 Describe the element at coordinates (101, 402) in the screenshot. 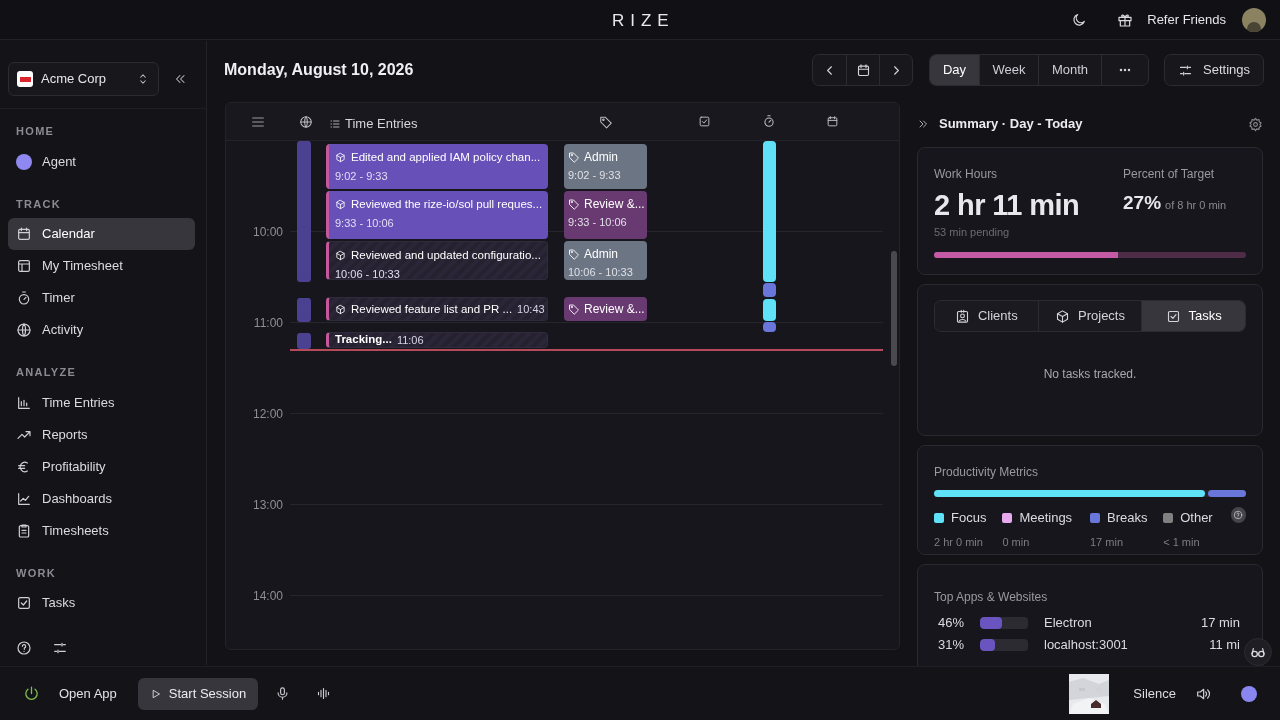

I see `nav-item: Time Entries` at that location.